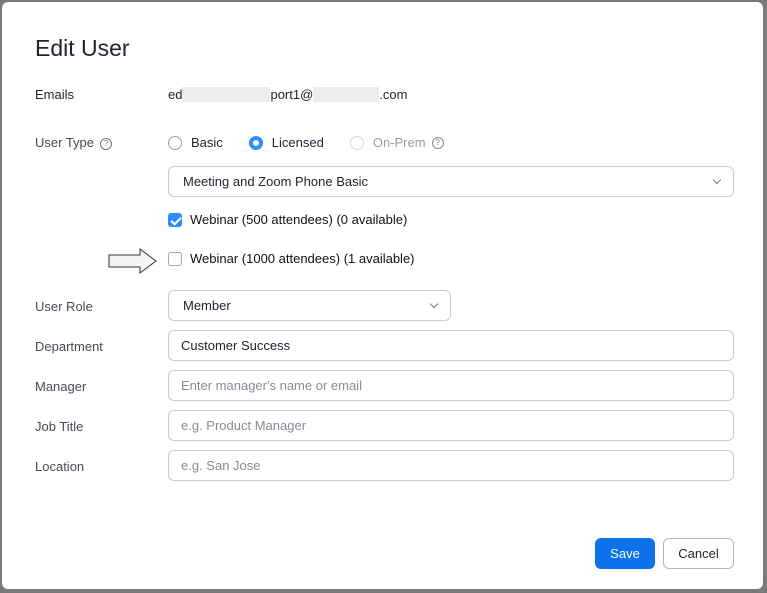 The height and width of the screenshot is (593, 767). I want to click on job-title-input, so click(451, 425).